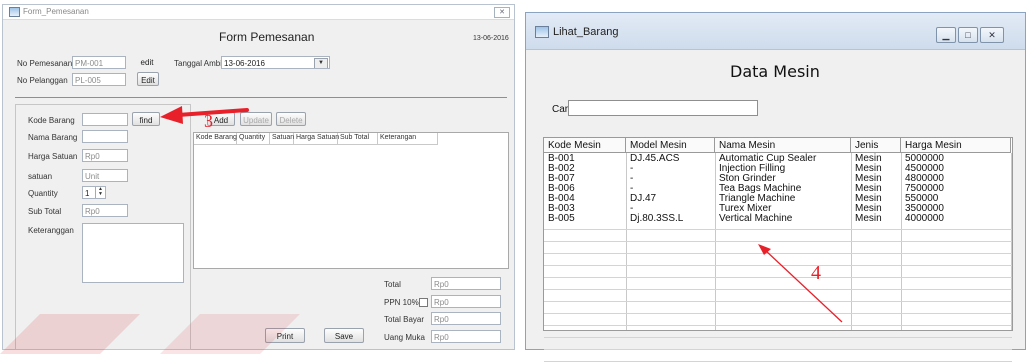  Describe the element at coordinates (105, 175) in the screenshot. I see `satuan-field: Unit` at that location.